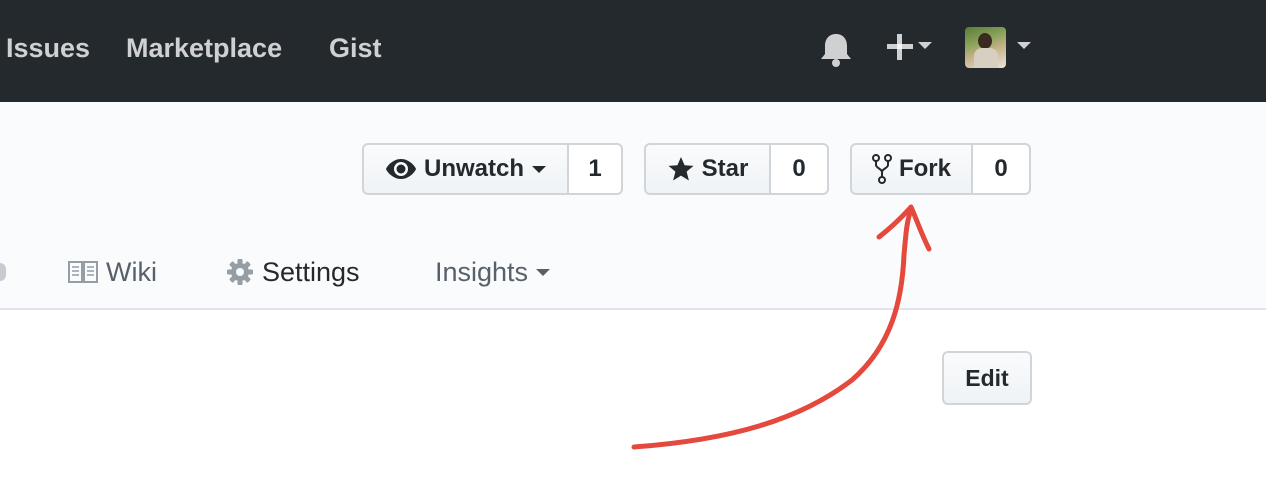 The height and width of the screenshot is (478, 1266). Describe the element at coordinates (985, 47) in the screenshot. I see `avatar` at that location.